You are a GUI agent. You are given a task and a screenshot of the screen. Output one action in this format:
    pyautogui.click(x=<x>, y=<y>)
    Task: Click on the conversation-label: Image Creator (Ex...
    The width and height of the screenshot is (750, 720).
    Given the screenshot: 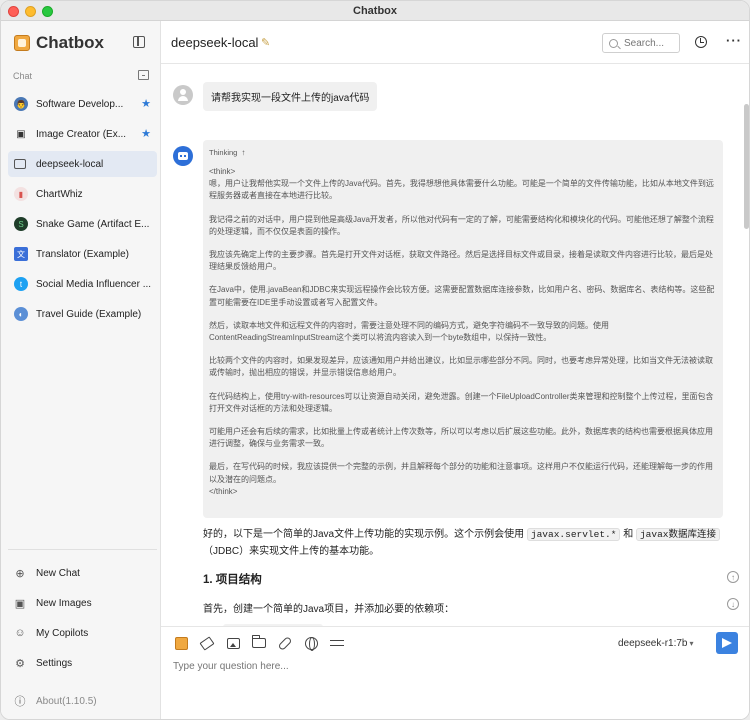 What is the action you would take?
    pyautogui.click(x=81, y=134)
    